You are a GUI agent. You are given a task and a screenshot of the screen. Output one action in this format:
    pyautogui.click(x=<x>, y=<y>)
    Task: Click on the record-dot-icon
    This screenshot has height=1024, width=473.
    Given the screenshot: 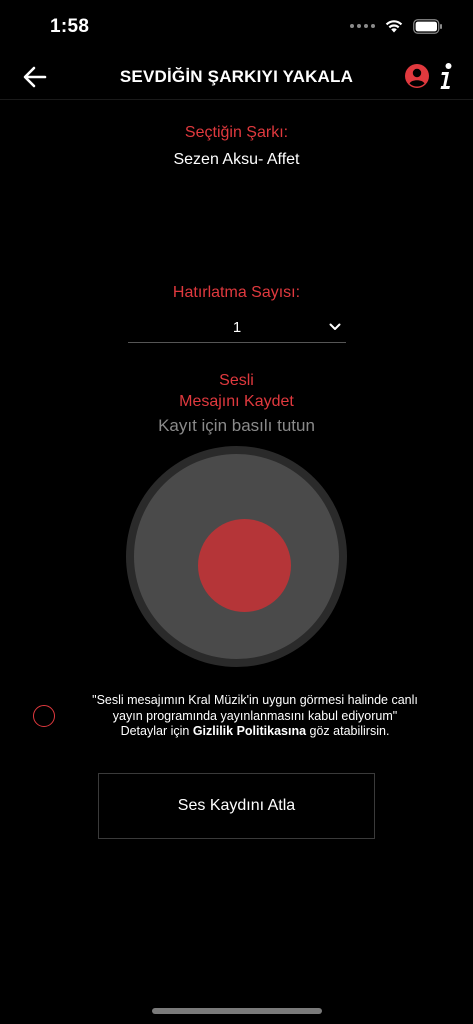 What is the action you would take?
    pyautogui.click(x=244, y=565)
    